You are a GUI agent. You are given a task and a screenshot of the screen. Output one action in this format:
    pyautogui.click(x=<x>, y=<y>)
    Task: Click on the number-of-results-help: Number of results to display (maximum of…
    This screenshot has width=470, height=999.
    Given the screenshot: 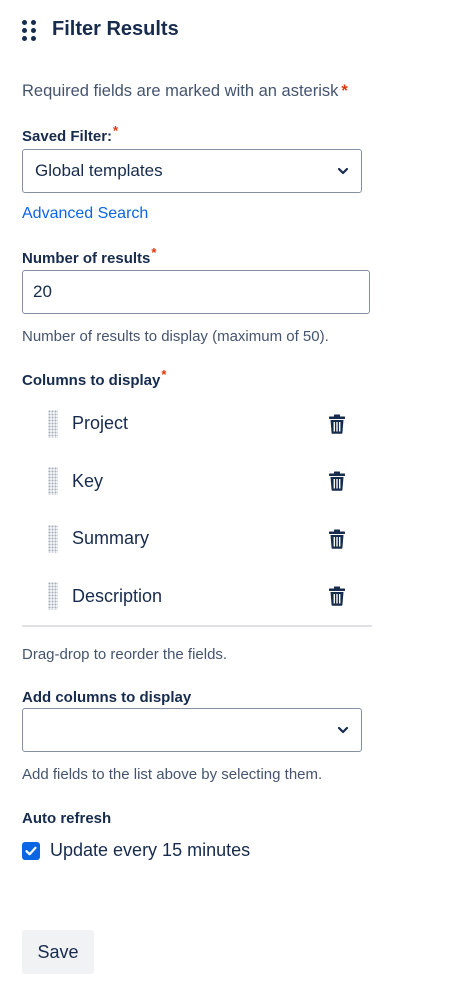 What is the action you would take?
    pyautogui.click(x=175, y=336)
    